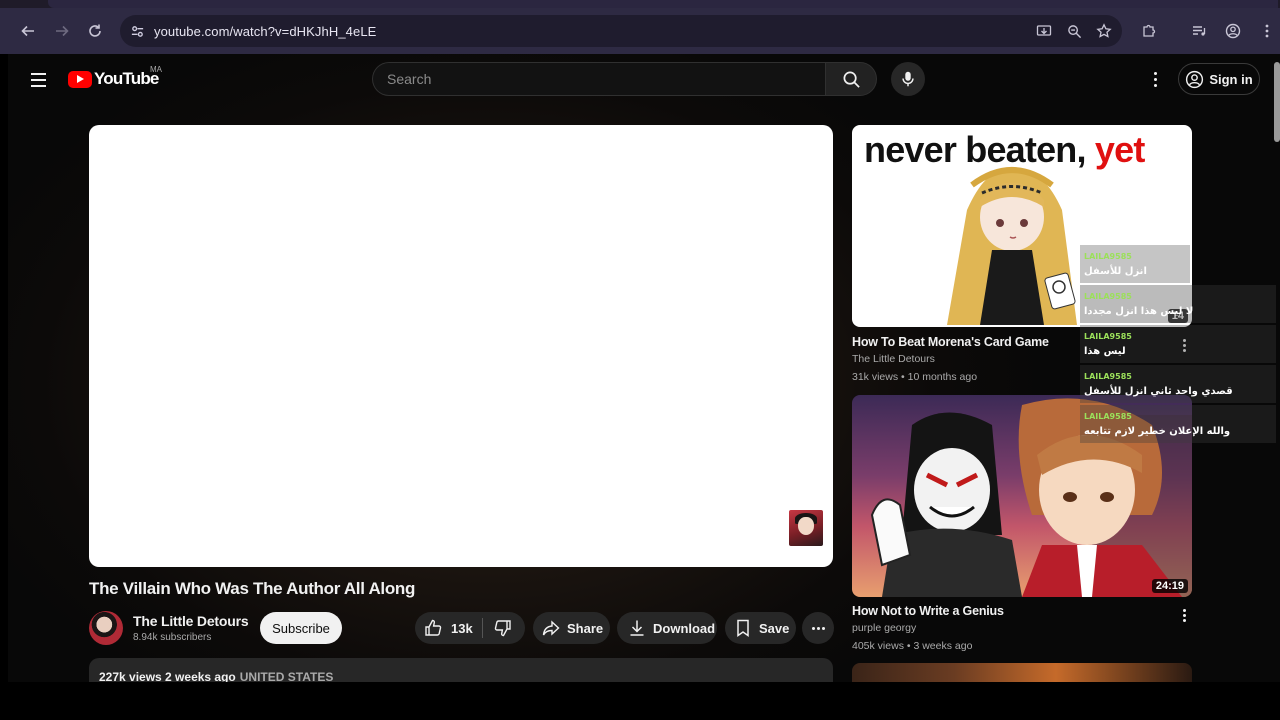 The height and width of the screenshot is (720, 1280). I want to click on video-thumbnail, so click(1022, 672).